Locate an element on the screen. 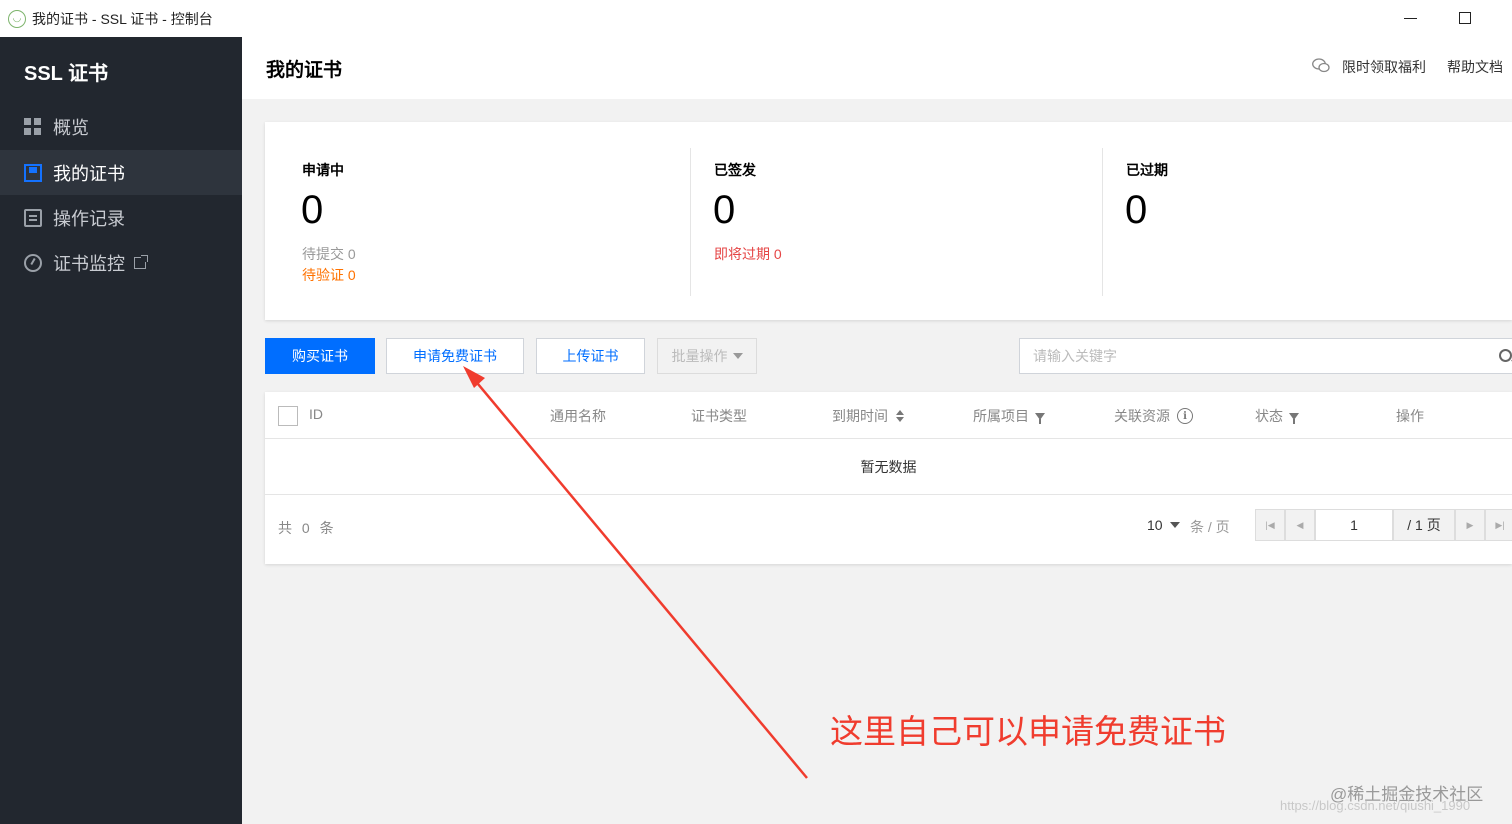  window-title: 我的证书 - SSL 证书 - 控制台 is located at coordinates (122, 18).